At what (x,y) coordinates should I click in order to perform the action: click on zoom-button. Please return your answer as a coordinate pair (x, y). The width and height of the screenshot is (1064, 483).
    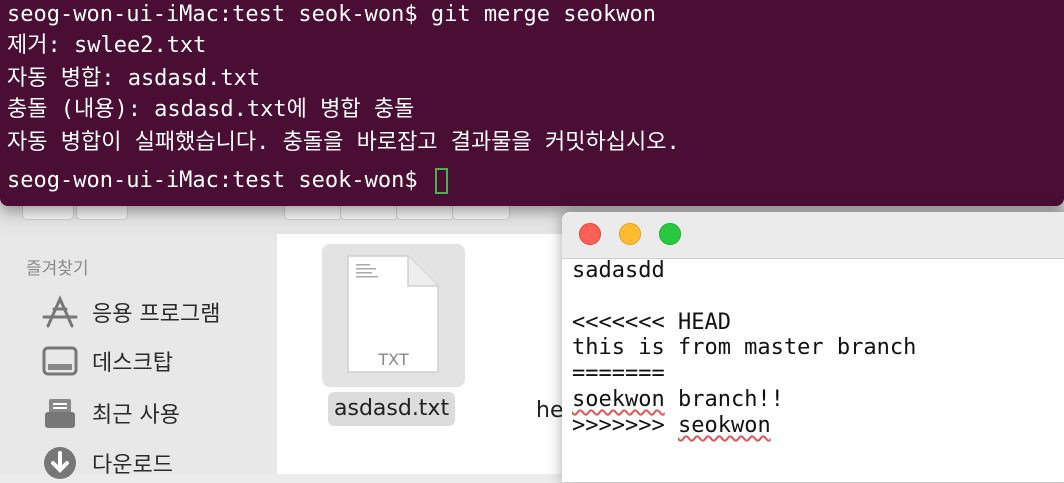
    Looking at the image, I should click on (670, 234).